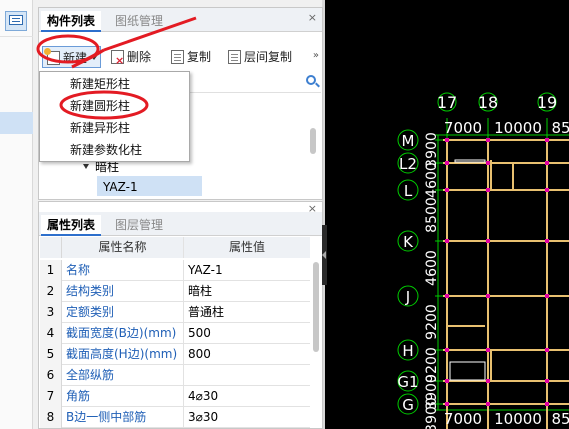  What do you see at coordinates (150, 34) in the screenshot?
I see `annotation-arrow` at bounding box center [150, 34].